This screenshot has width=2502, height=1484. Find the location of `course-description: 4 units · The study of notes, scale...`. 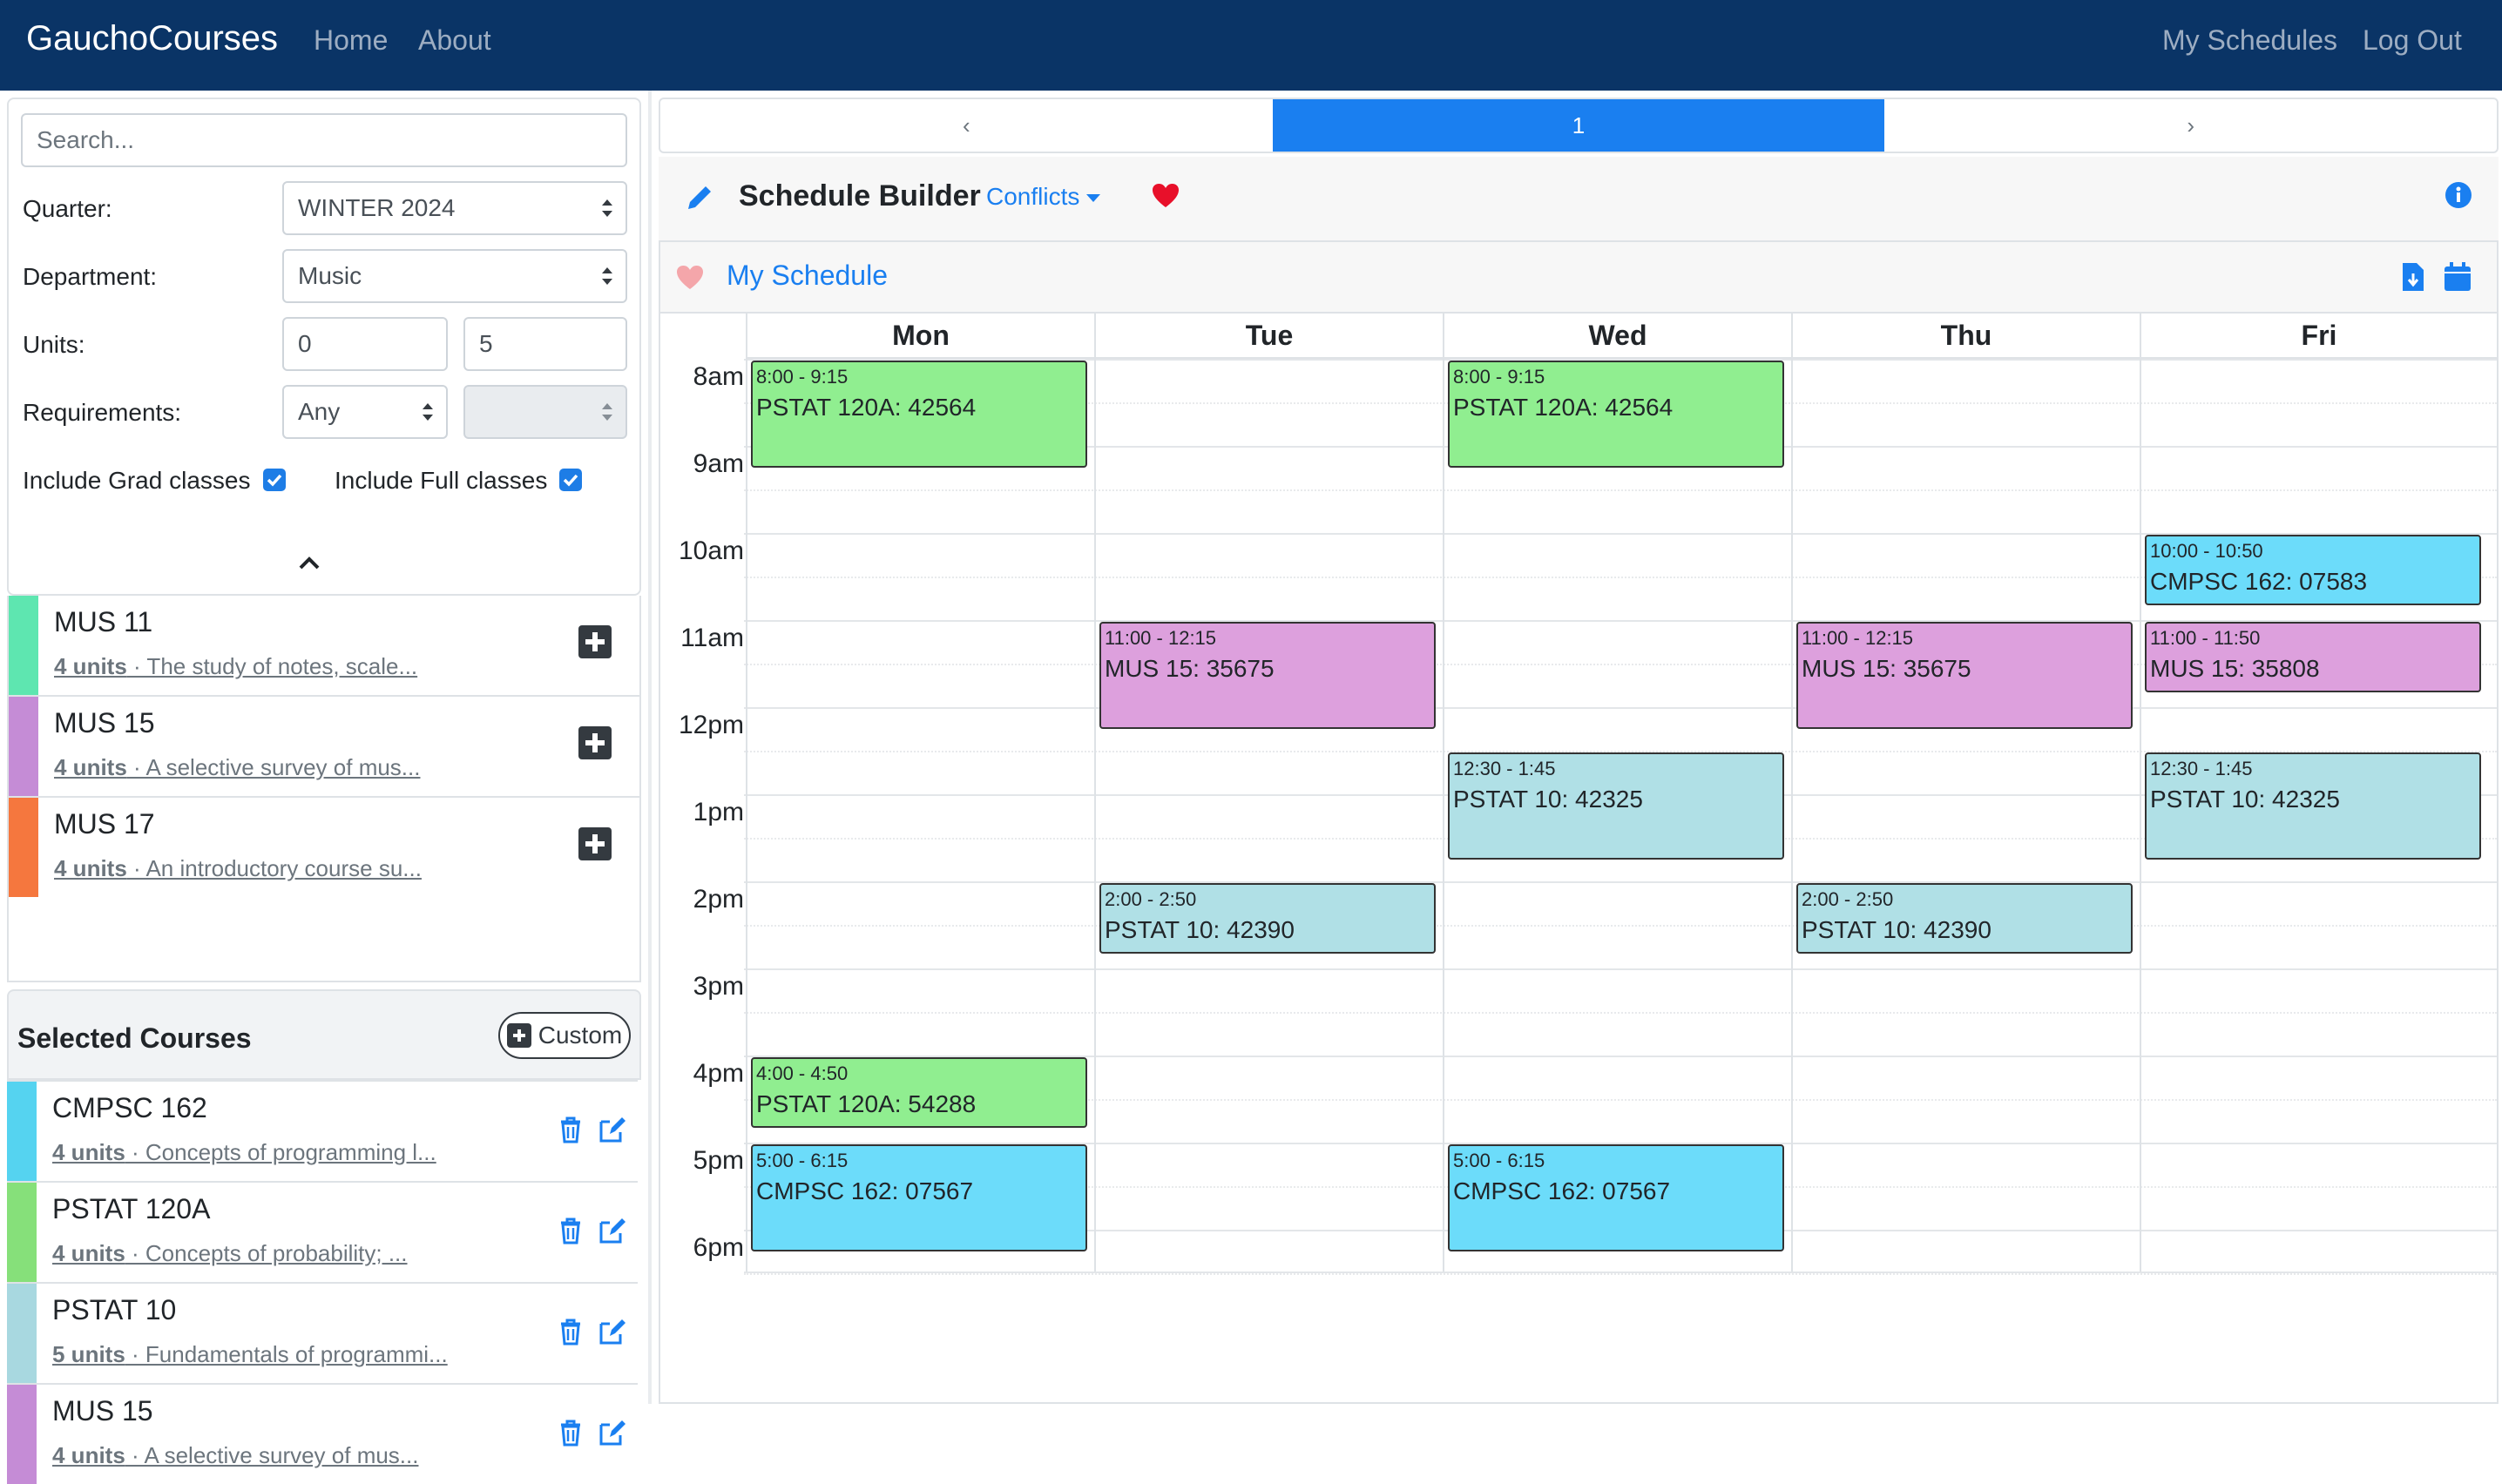

course-description: 4 units · The study of notes, scale... is located at coordinates (235, 666).